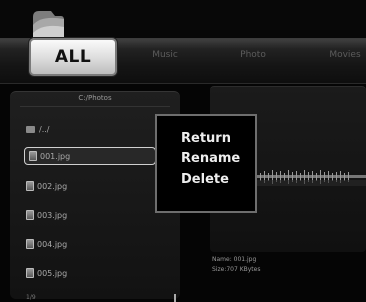 The height and width of the screenshot is (302, 366). I want to click on file-name: 004.jpg, so click(52, 244).